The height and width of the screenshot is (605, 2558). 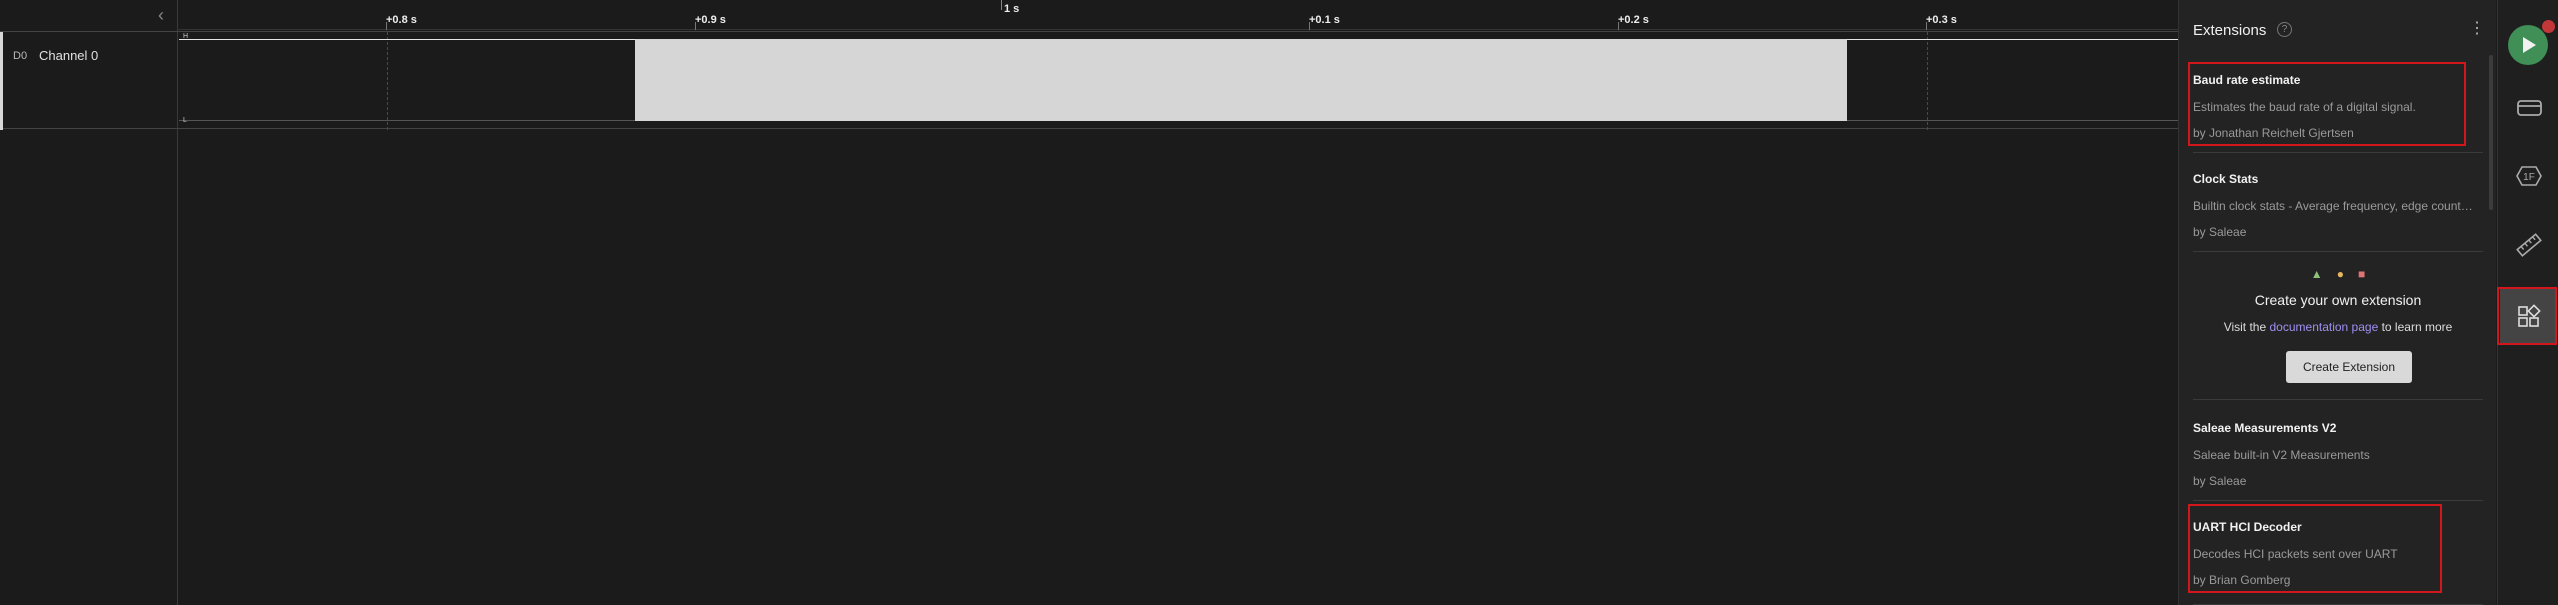 I want to click on channel-row: D0 Channel 0 H L, so click(x=1089, y=80).